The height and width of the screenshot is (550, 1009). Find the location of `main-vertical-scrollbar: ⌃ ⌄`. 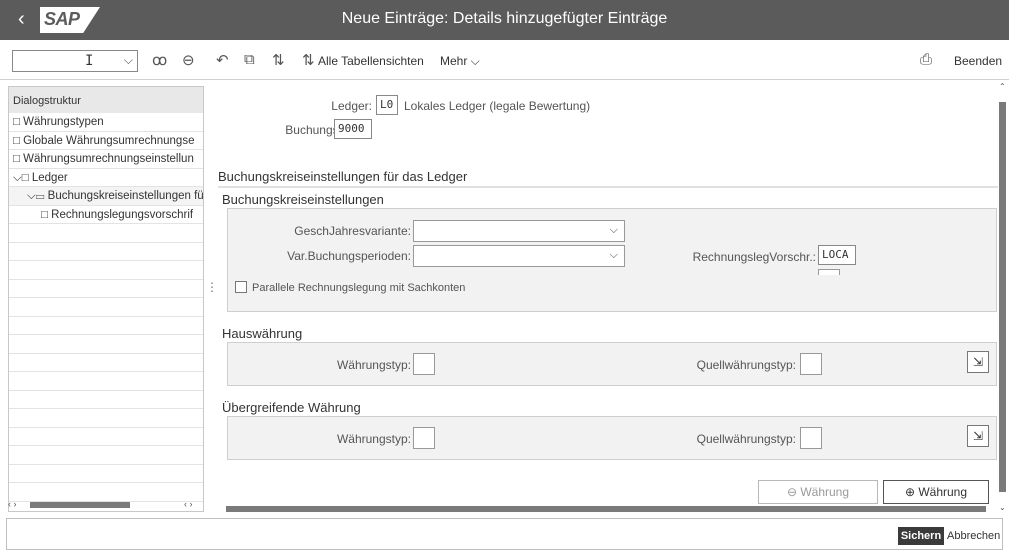

main-vertical-scrollbar: ⌃ ⌄ is located at coordinates (1004, 297).